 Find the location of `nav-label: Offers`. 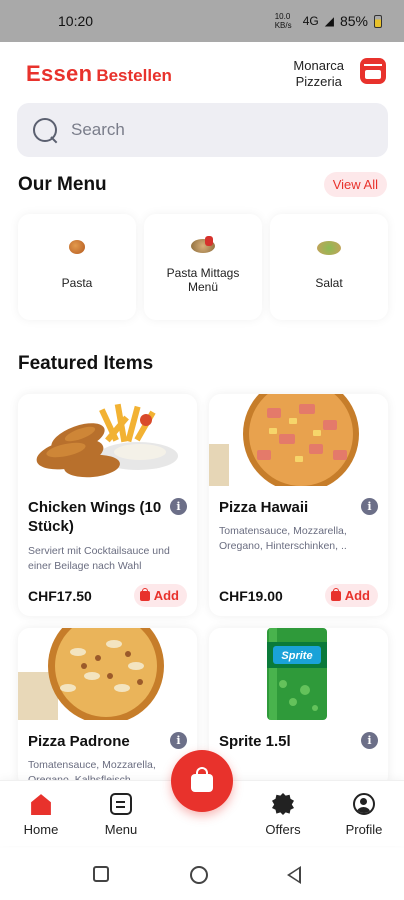

nav-label: Offers is located at coordinates (283, 829).